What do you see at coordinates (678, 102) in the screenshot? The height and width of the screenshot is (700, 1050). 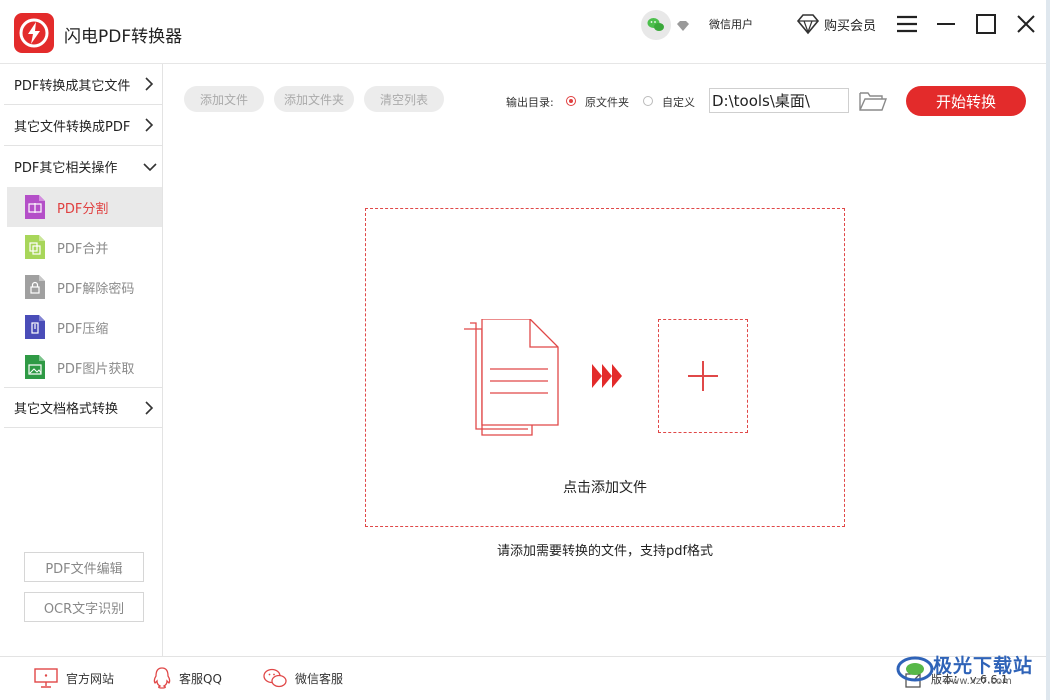 I see `radio-custom-folder-label: 自定义` at bounding box center [678, 102].